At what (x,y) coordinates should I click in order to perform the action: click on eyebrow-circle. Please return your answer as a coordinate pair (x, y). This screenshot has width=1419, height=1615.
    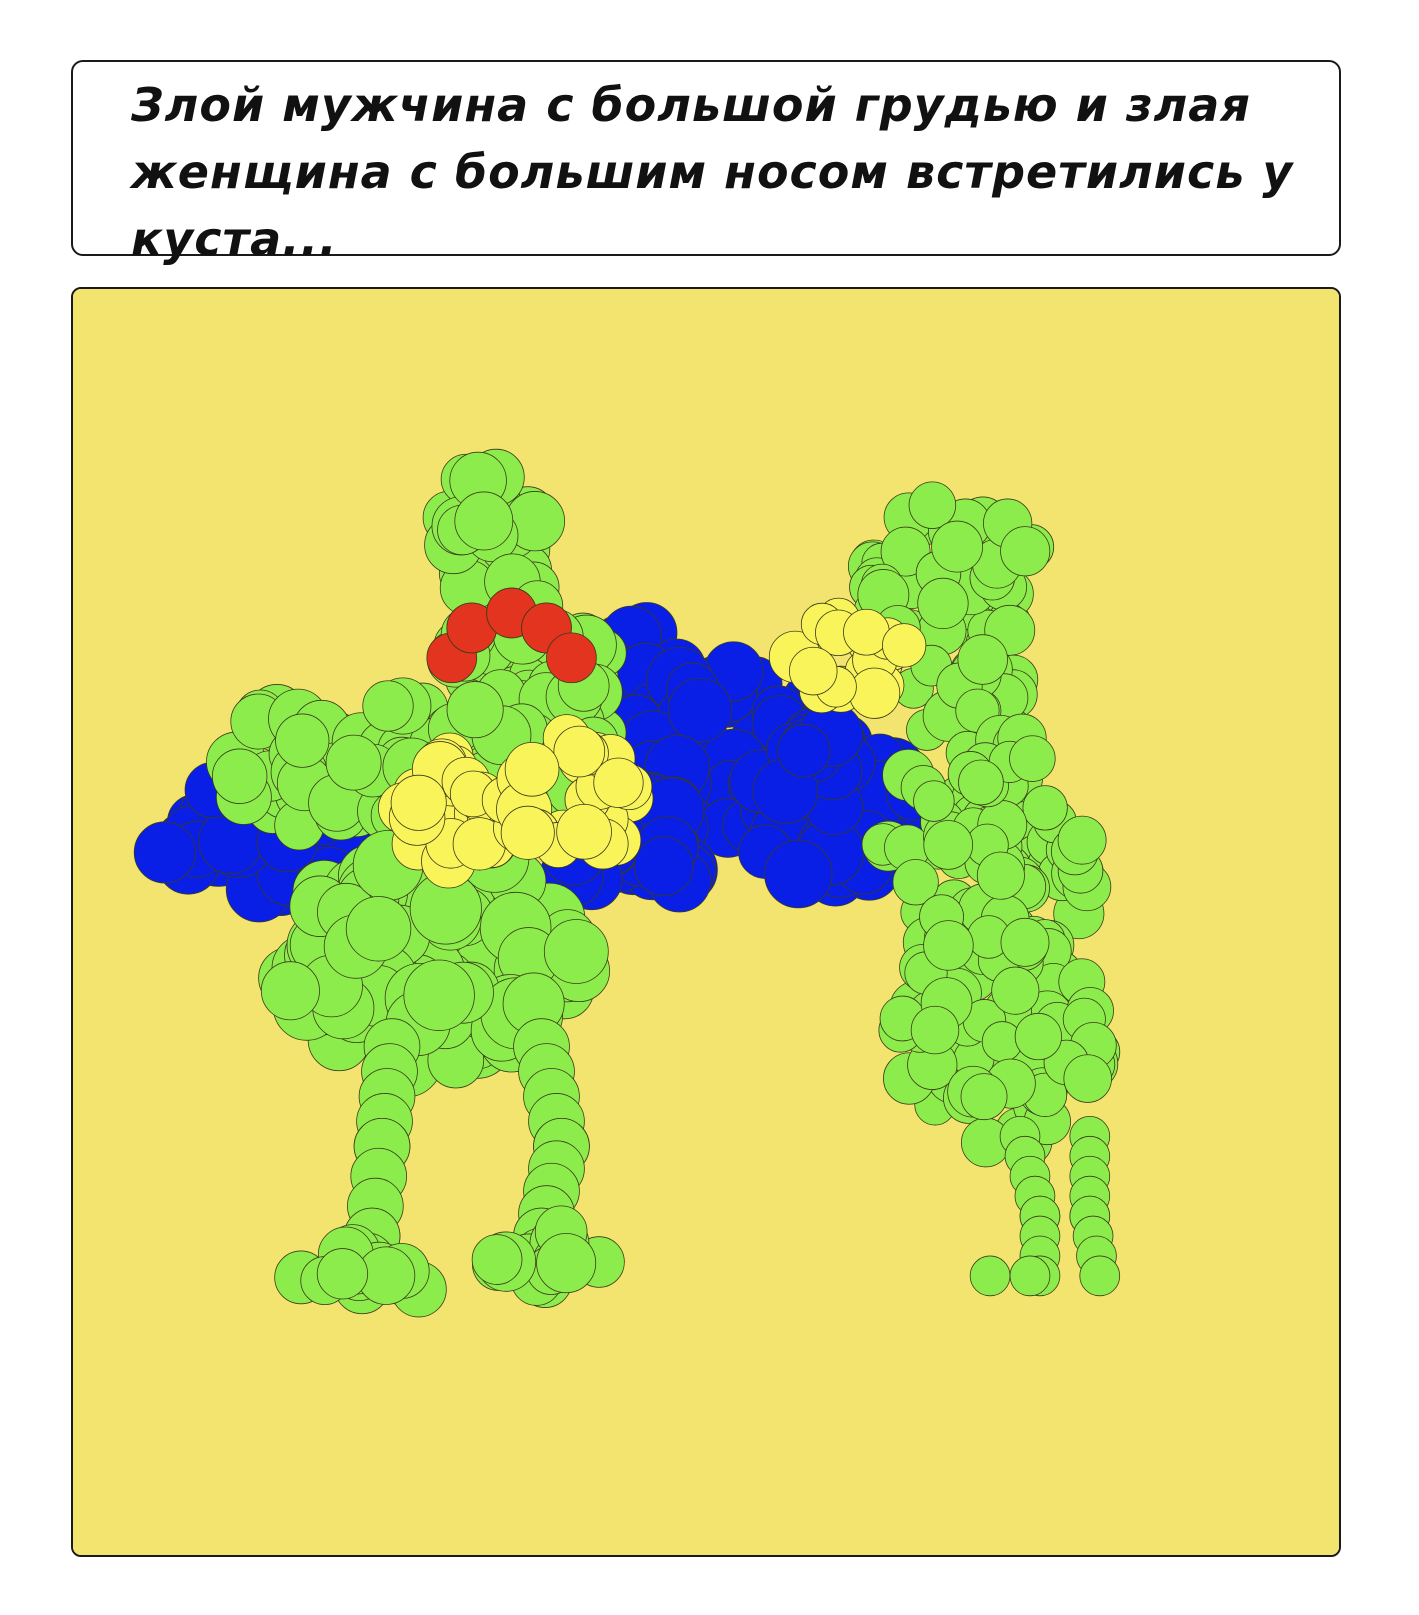
    Looking at the image, I should click on (571, 658).